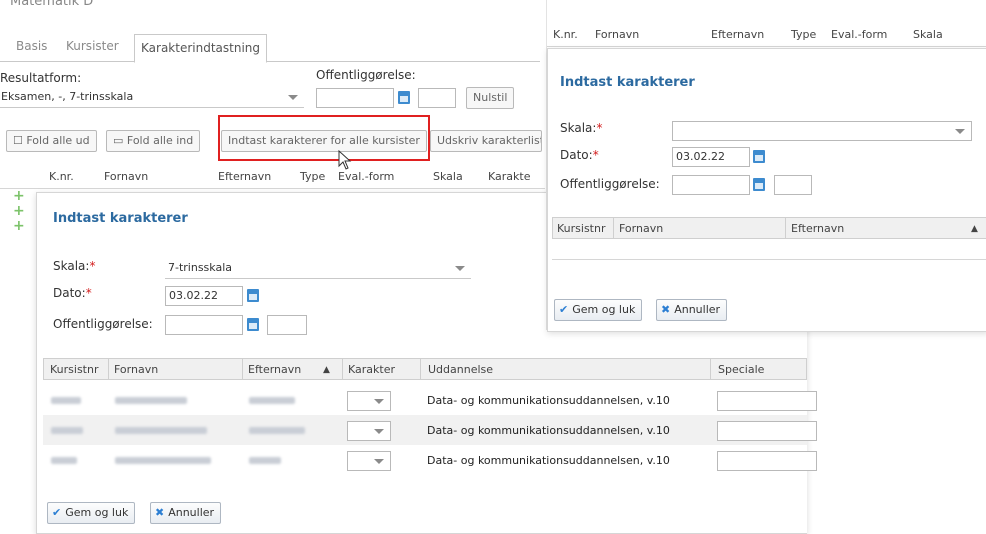 The image size is (986, 534). Describe the element at coordinates (92, 46) in the screenshot. I see `tab-kursister: Kursister` at that location.